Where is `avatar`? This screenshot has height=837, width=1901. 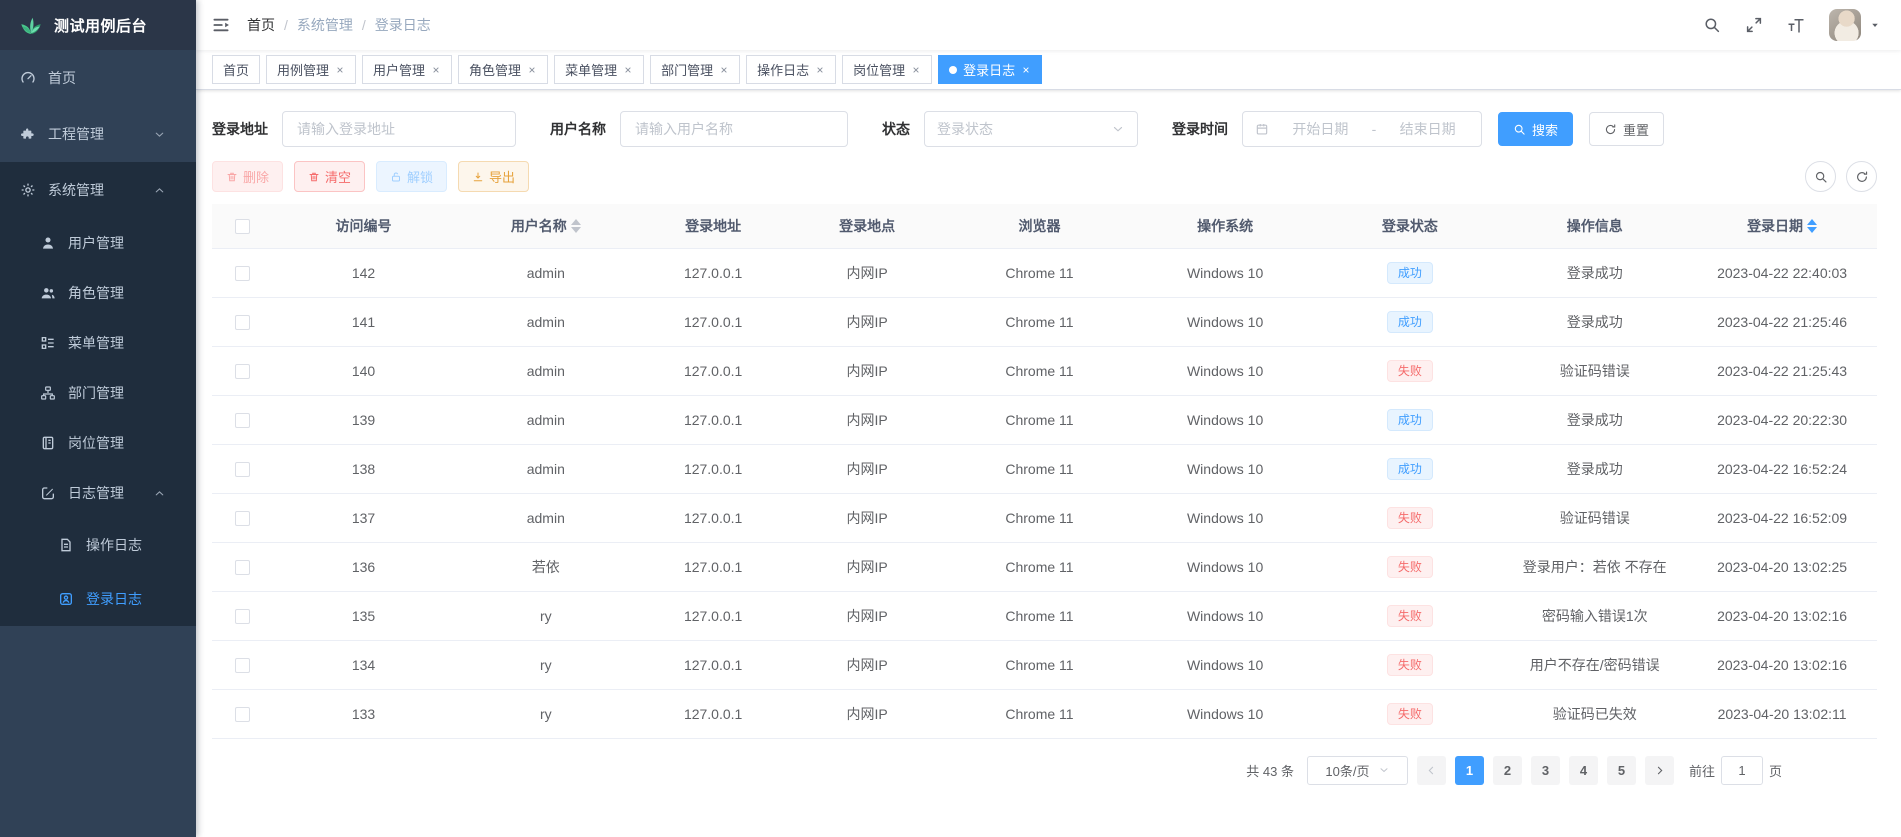 avatar is located at coordinates (1845, 25).